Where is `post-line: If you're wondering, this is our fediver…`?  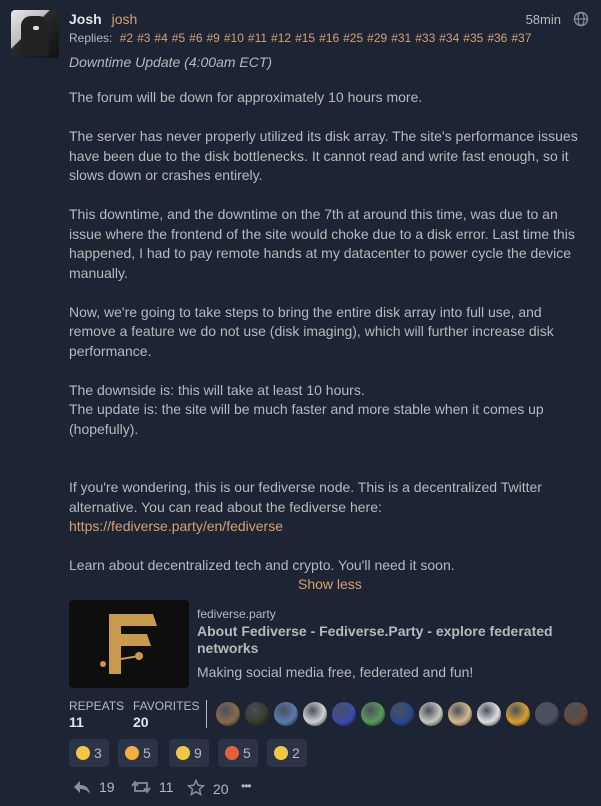
post-line: If you're wondering, this is our fediver… is located at coordinates (305, 497).